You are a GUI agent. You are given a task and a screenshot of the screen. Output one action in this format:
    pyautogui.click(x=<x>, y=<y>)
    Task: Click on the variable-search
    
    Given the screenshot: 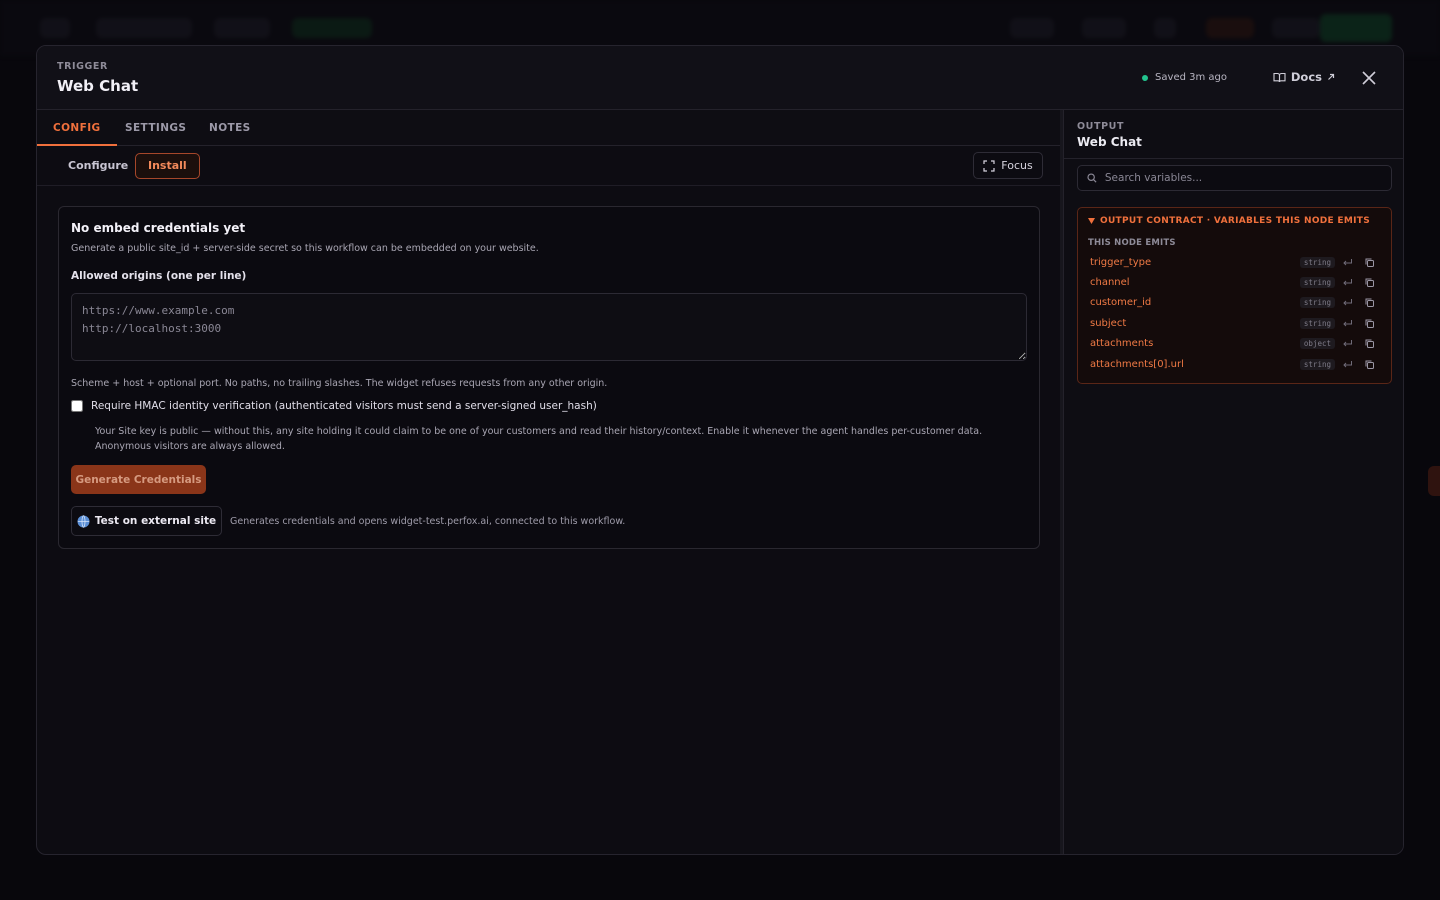 What is the action you would take?
    pyautogui.click(x=1234, y=178)
    